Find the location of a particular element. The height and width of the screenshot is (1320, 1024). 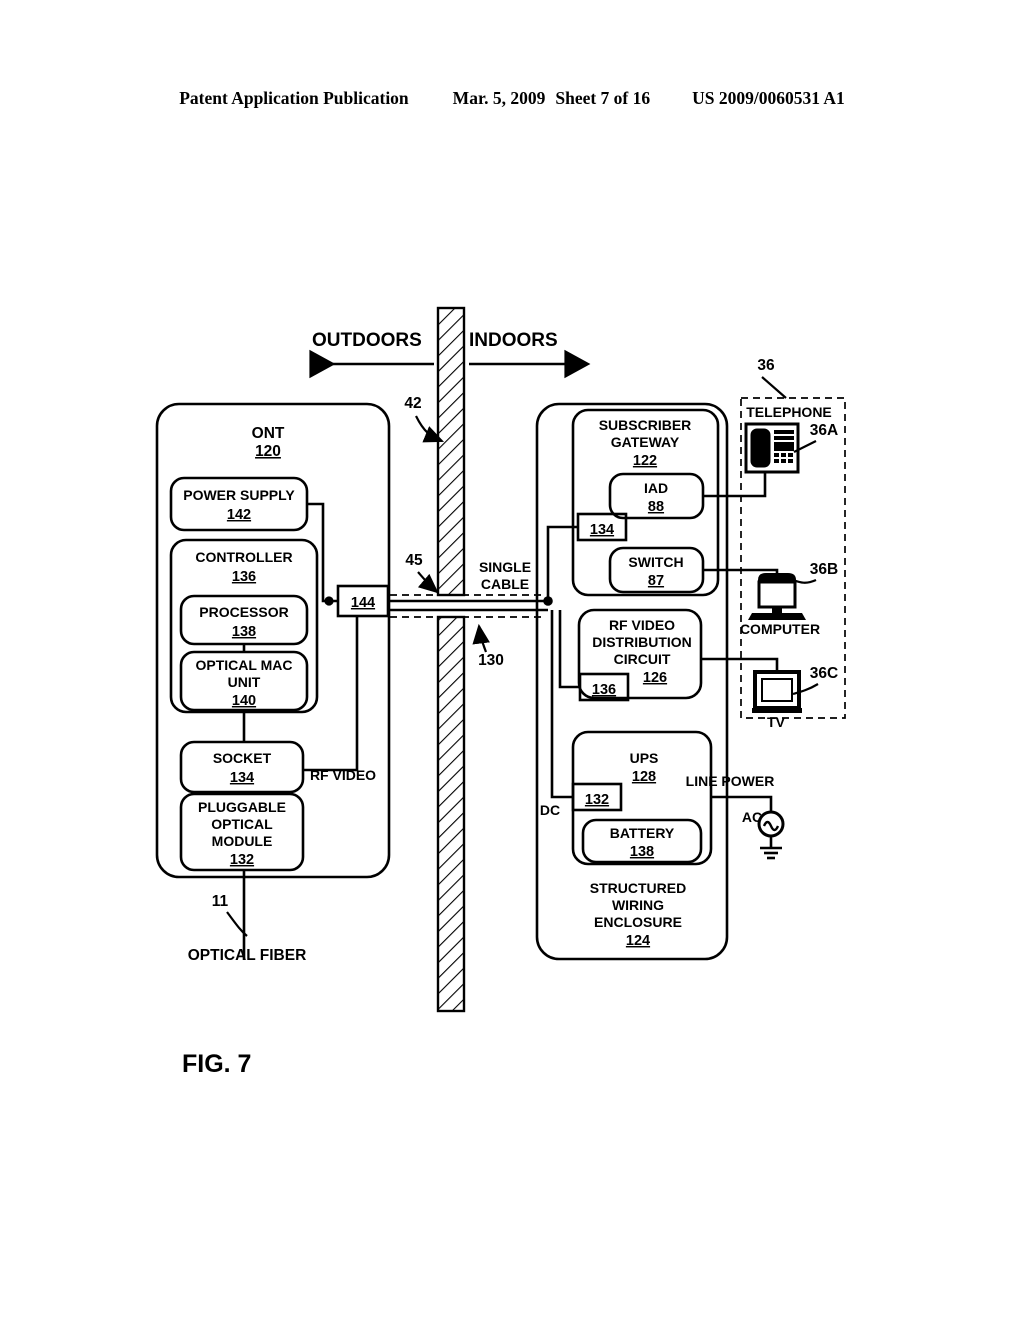

ont-internal-wiring: RF VIDEO is located at coordinates (309, 731).